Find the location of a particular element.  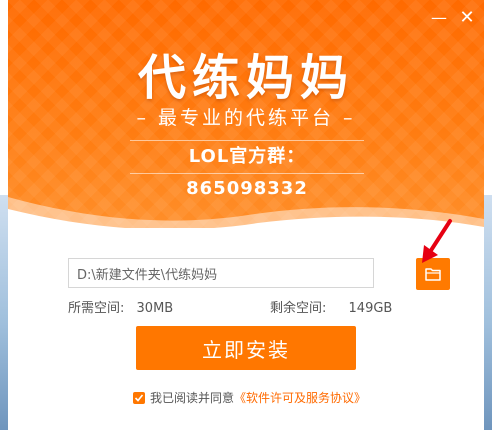

slogan: – 最专业的代练平台 – is located at coordinates (246, 118).